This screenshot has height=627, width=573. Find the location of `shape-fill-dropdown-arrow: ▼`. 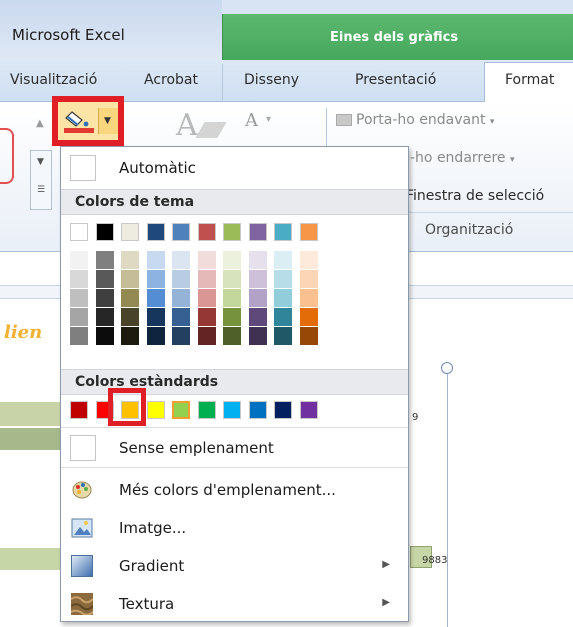

shape-fill-dropdown-arrow: ▼ is located at coordinates (108, 121).